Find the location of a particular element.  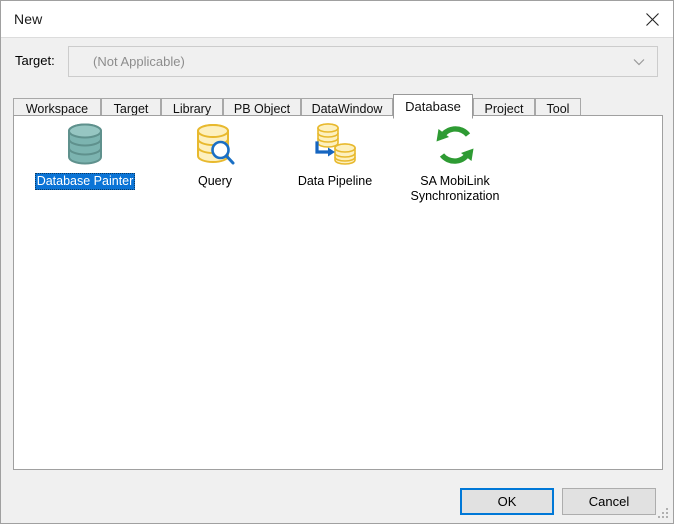

close-icon is located at coordinates (652, 19).